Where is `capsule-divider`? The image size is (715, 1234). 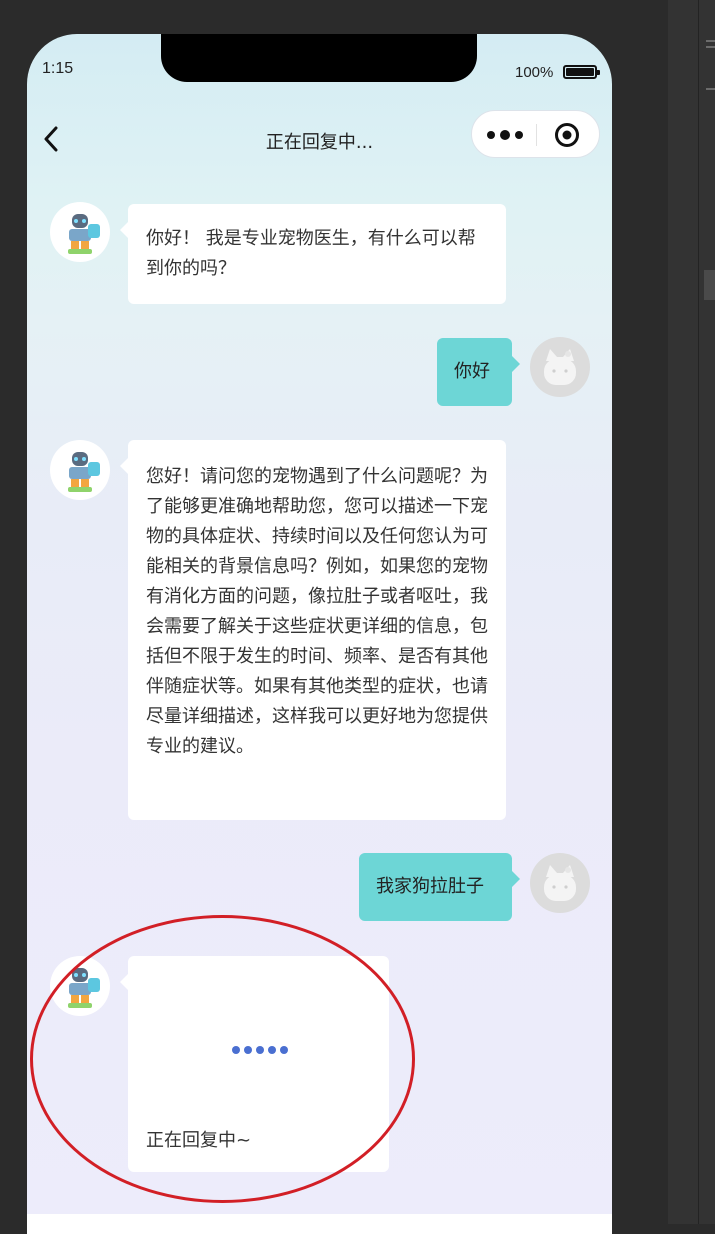
capsule-divider is located at coordinates (536, 135).